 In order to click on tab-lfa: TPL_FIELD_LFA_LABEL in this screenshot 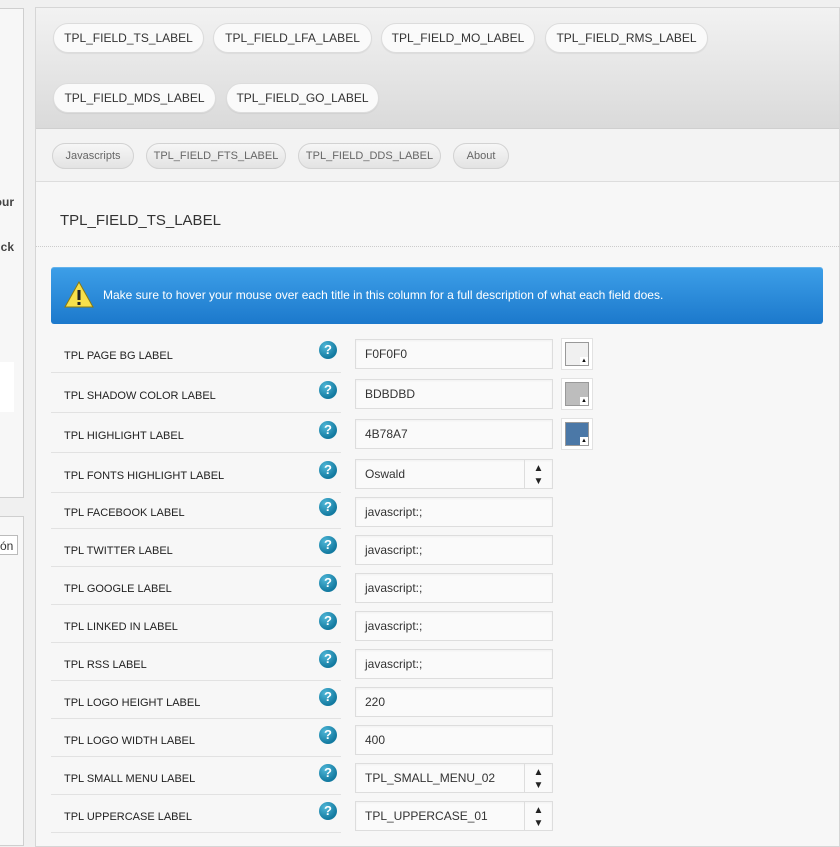, I will do `click(292, 38)`.